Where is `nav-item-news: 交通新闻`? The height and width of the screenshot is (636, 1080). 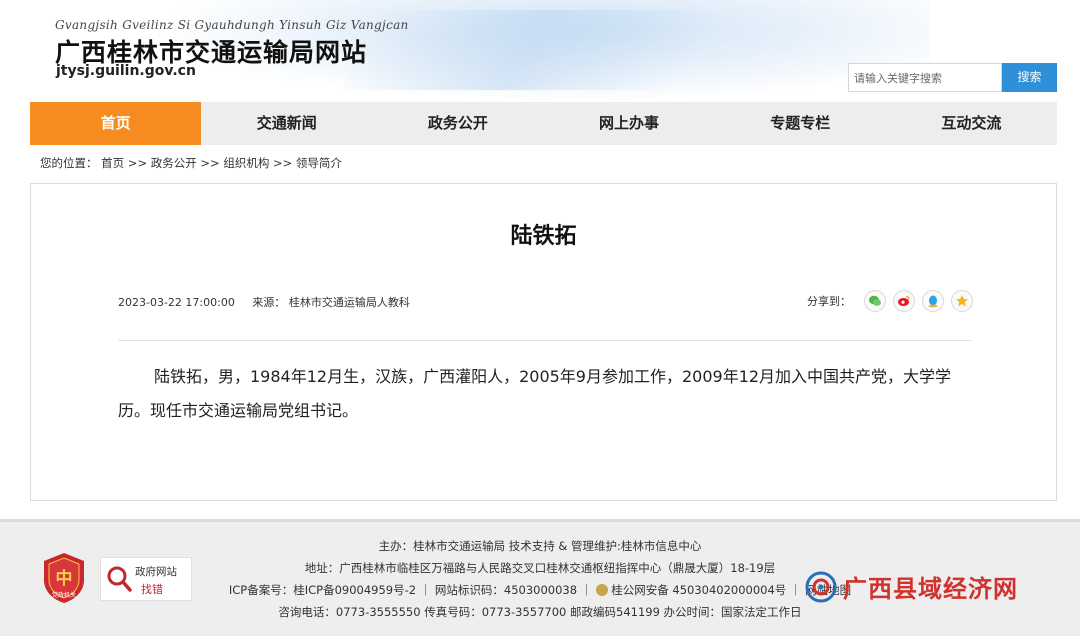 nav-item-news: 交通新闻 is located at coordinates (286, 123).